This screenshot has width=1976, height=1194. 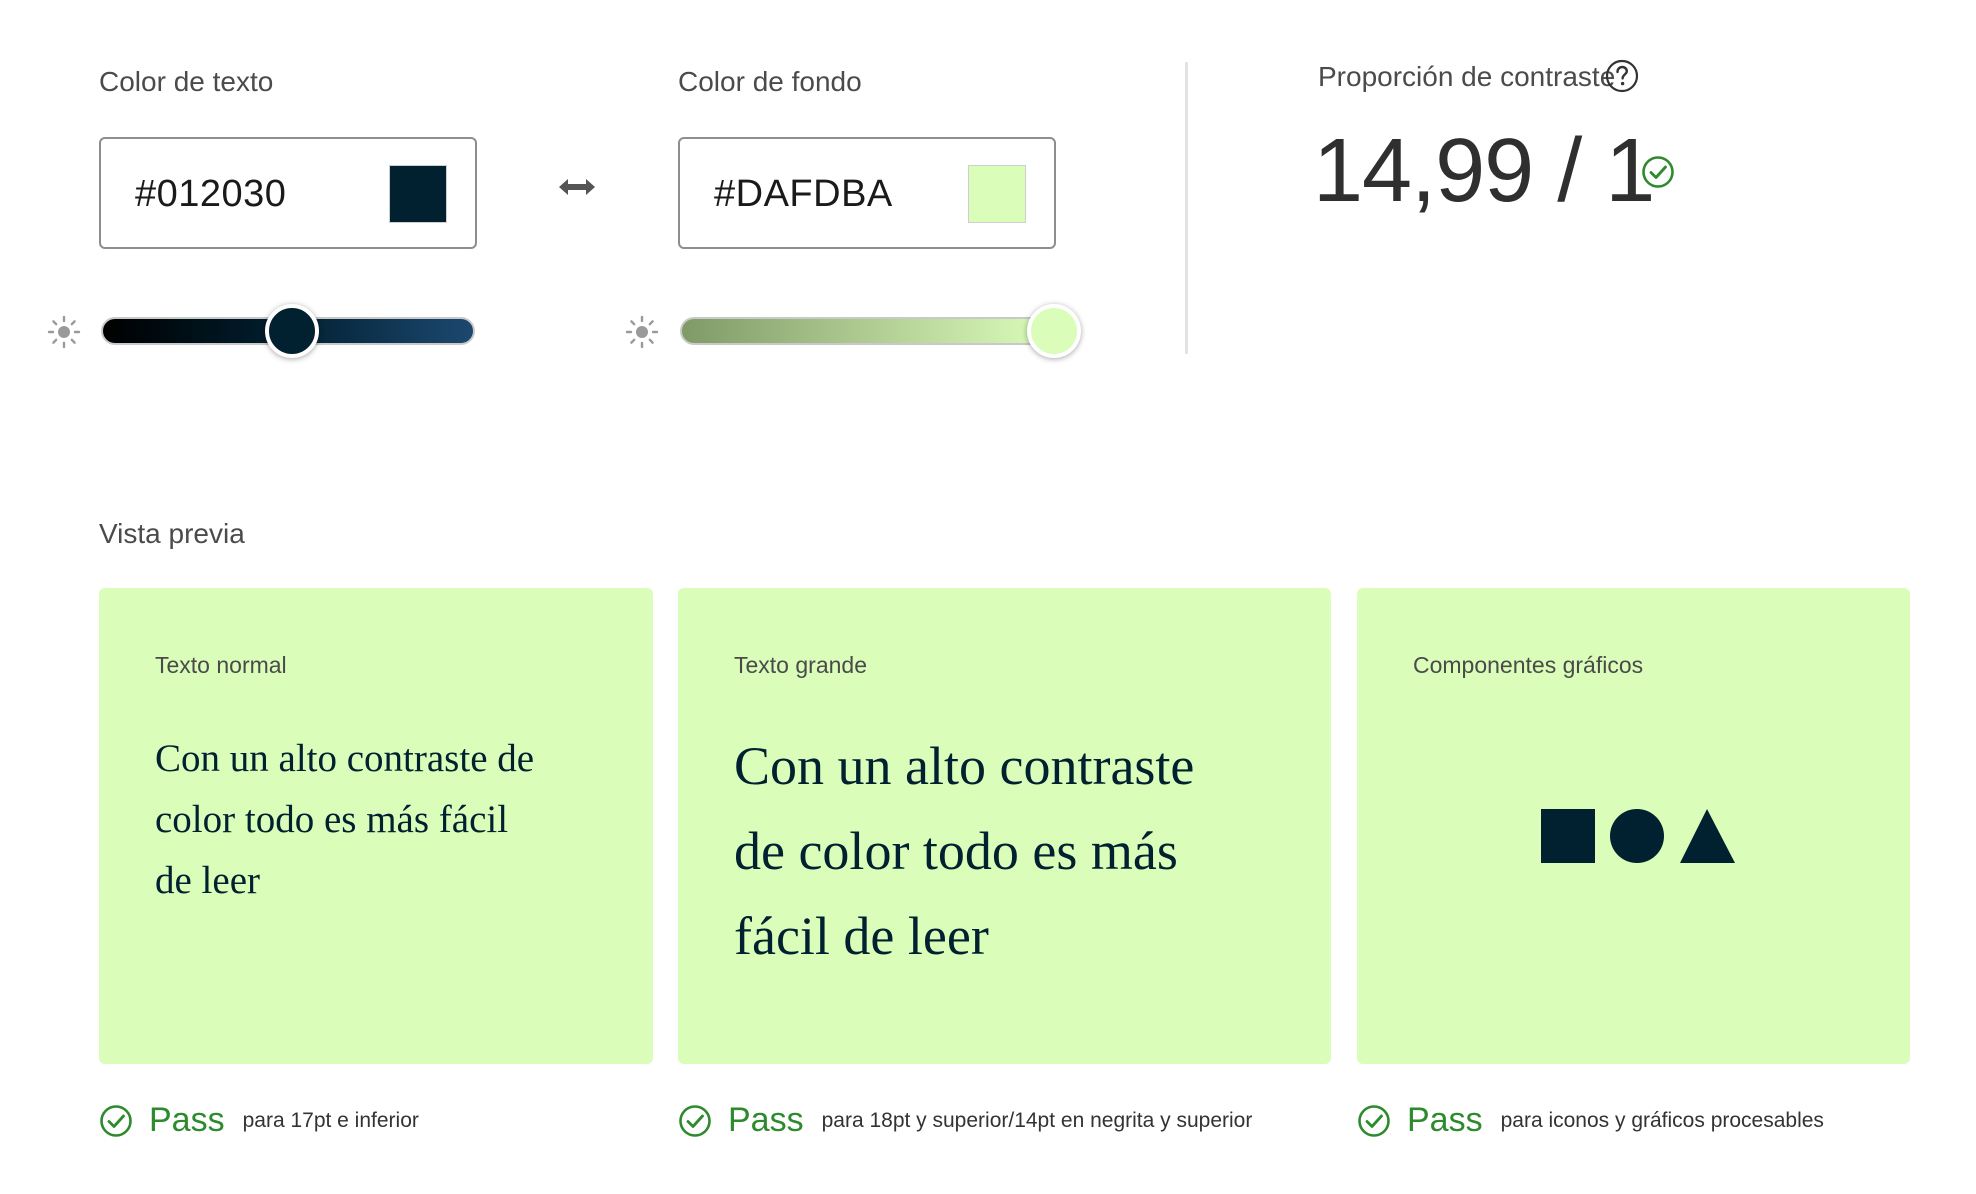 What do you see at coordinates (861, 936) in the screenshot?
I see `sample-text-line: fácil de leer` at bounding box center [861, 936].